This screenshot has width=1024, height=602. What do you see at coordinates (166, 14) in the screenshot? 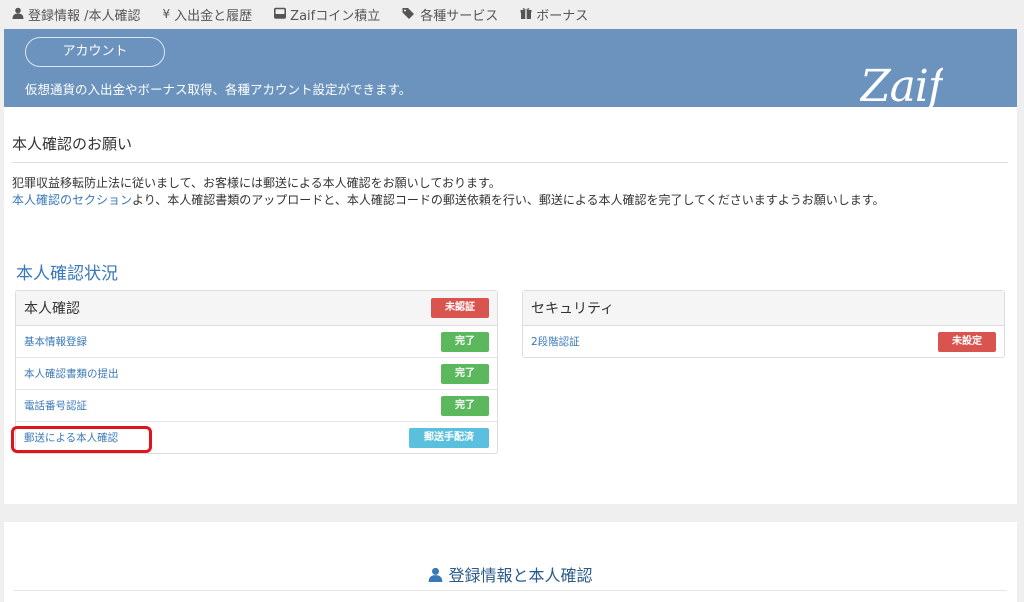
I see `yen-icon: ¥` at bounding box center [166, 14].